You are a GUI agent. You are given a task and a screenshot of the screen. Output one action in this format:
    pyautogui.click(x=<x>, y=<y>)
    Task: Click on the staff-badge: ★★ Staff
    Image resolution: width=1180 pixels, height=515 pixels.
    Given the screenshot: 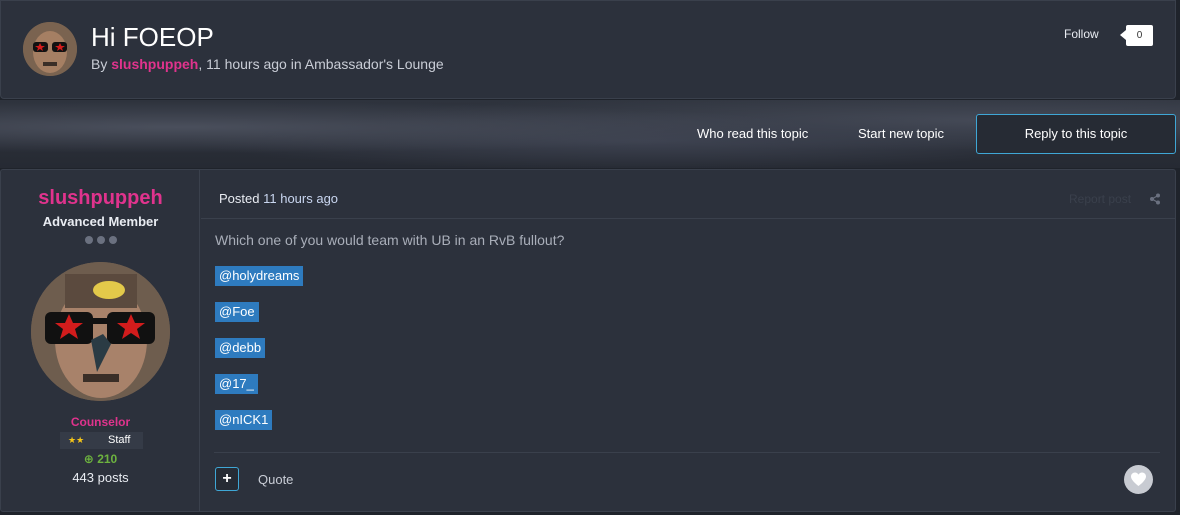 What is the action you would take?
    pyautogui.click(x=101, y=440)
    